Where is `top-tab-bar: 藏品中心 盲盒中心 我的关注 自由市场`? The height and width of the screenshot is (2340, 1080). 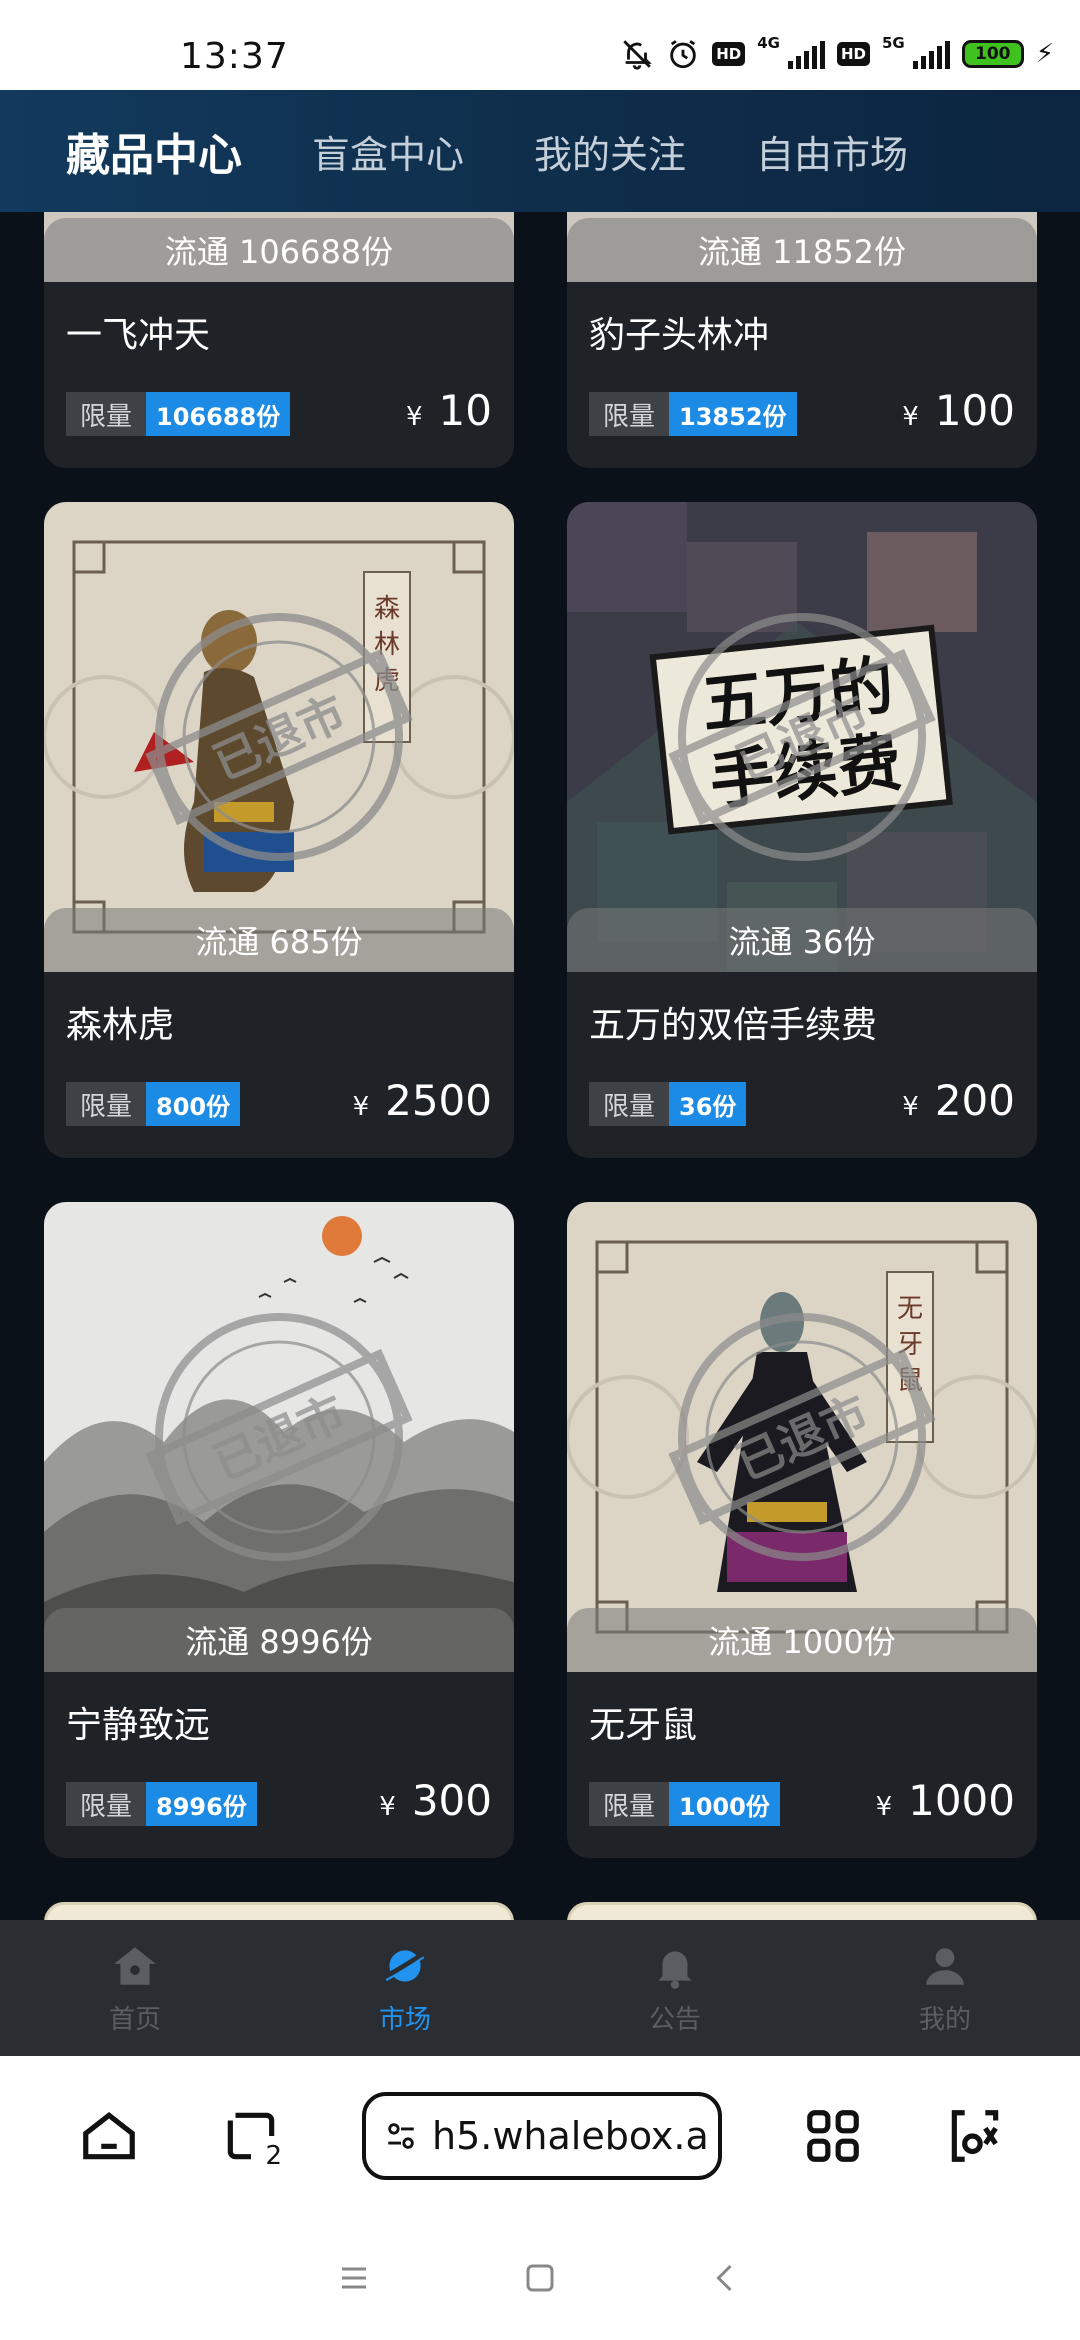
top-tab-bar: 藏品中心 盲盒中心 我的关注 自由市场 is located at coordinates (540, 151).